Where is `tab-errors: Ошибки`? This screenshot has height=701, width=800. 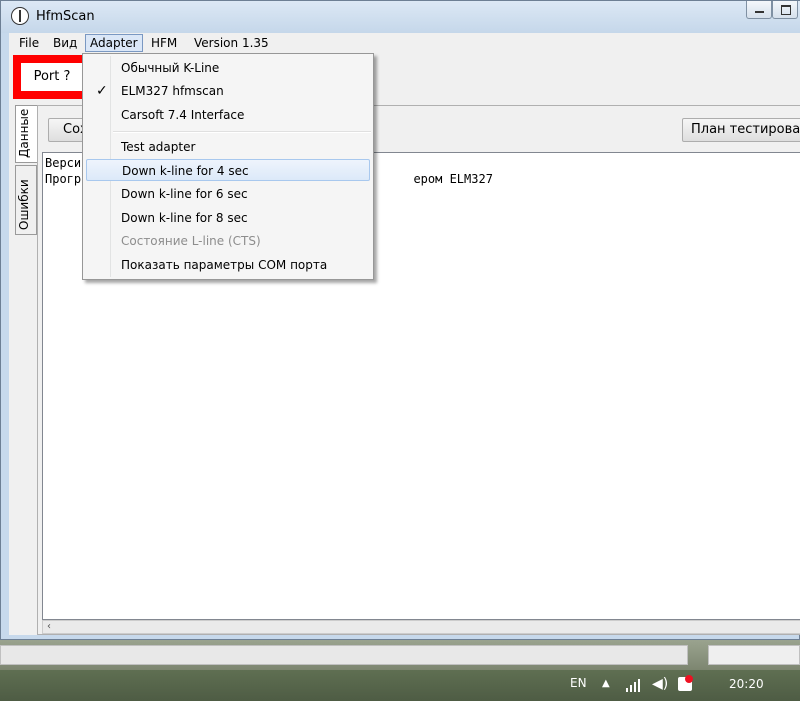
tab-errors: Ошибки is located at coordinates (26, 200).